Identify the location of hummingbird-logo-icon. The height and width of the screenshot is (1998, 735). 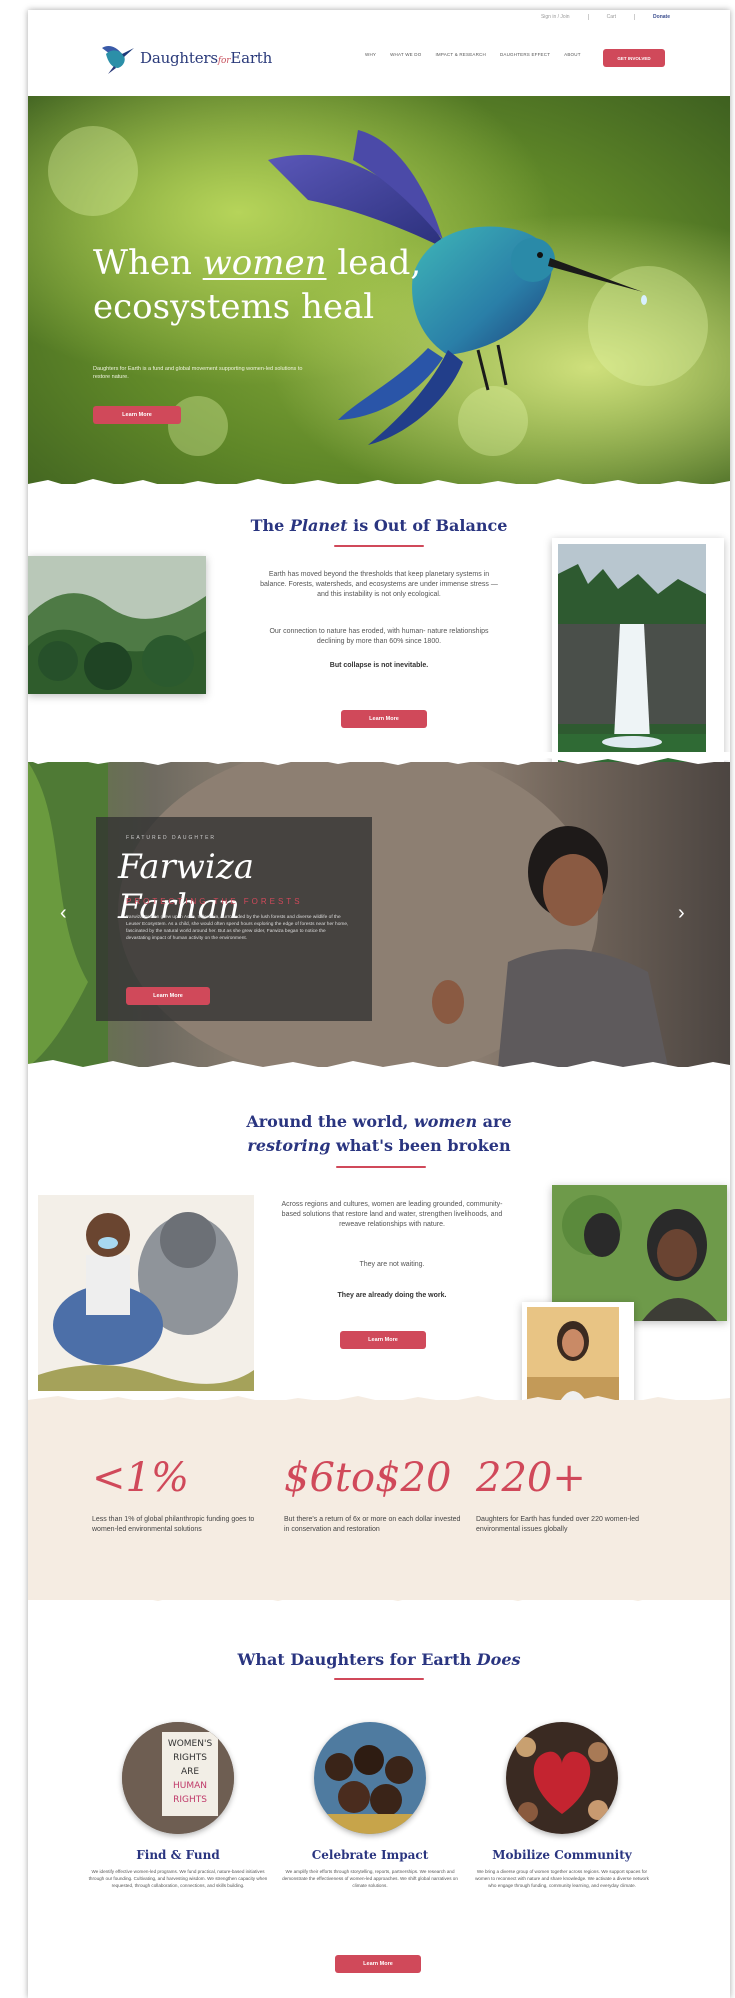
(118, 60).